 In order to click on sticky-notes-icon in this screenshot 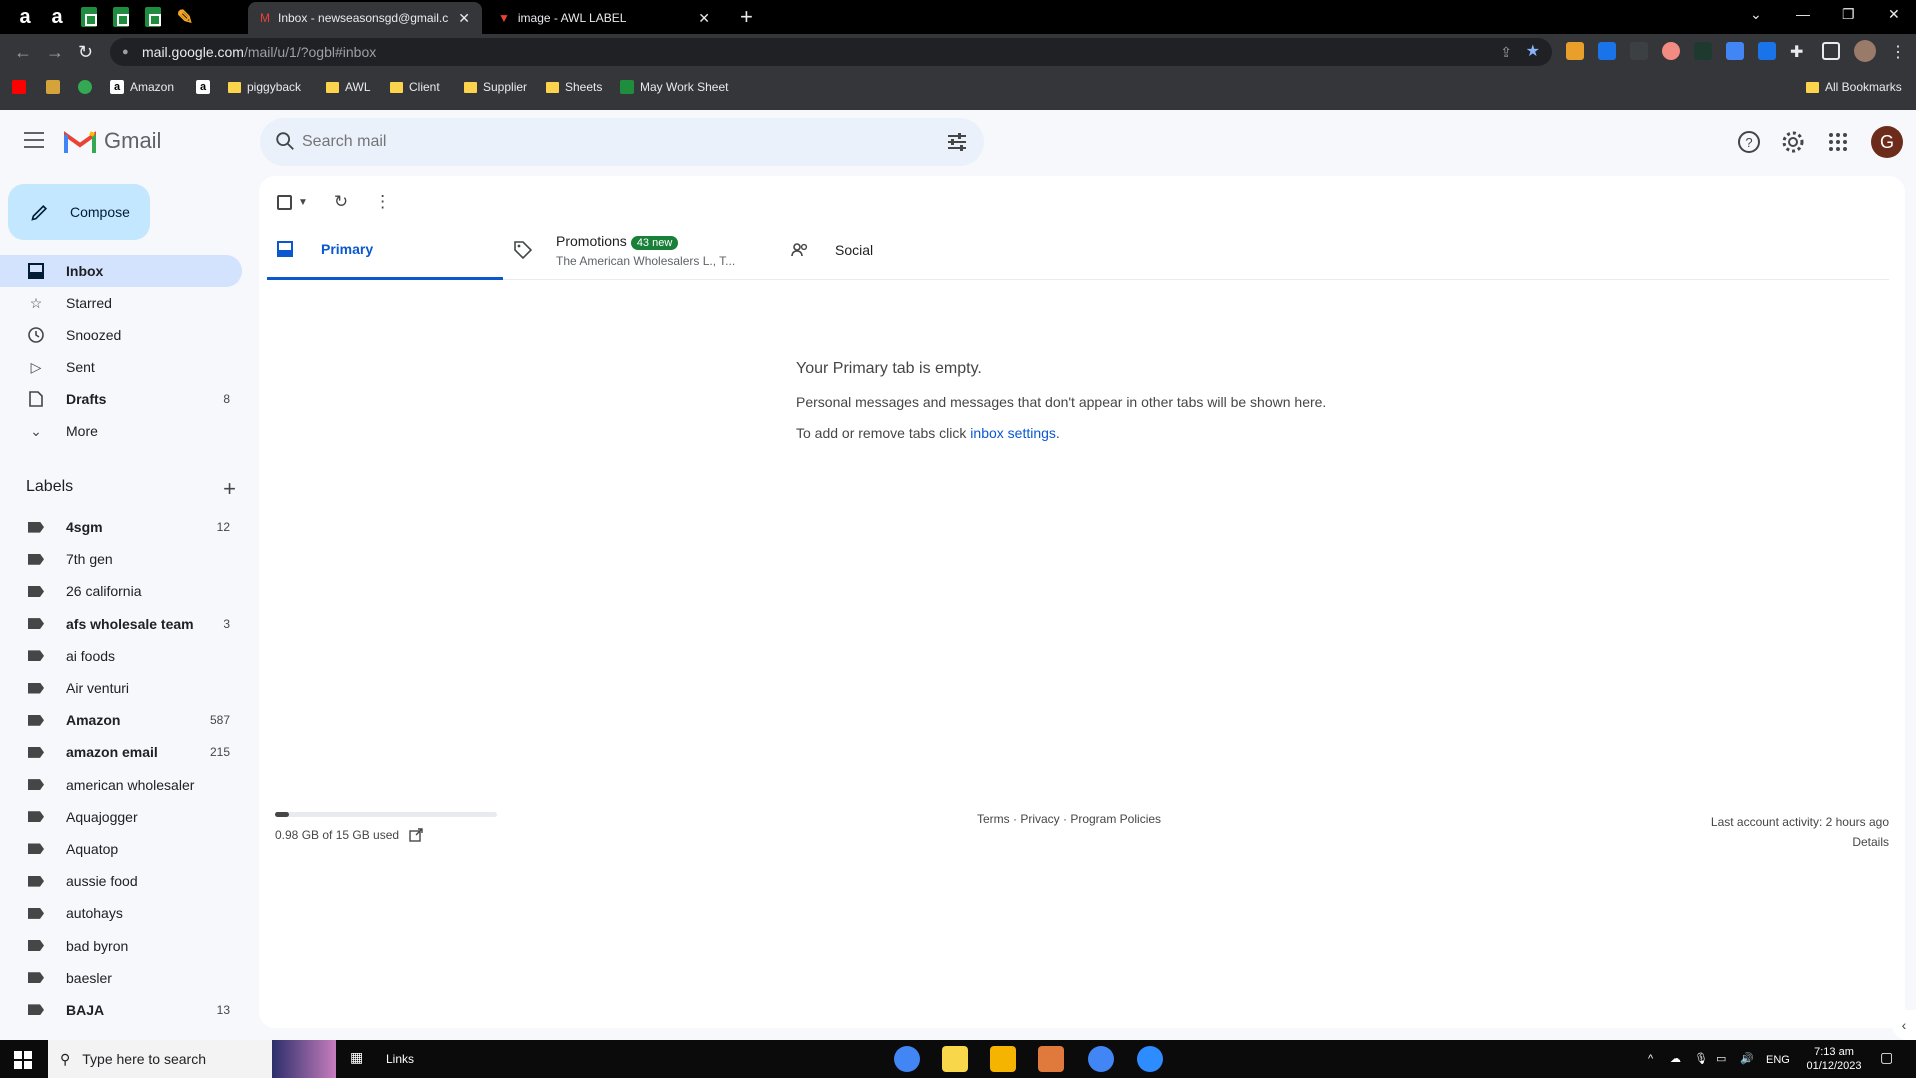, I will do `click(955, 1059)`.